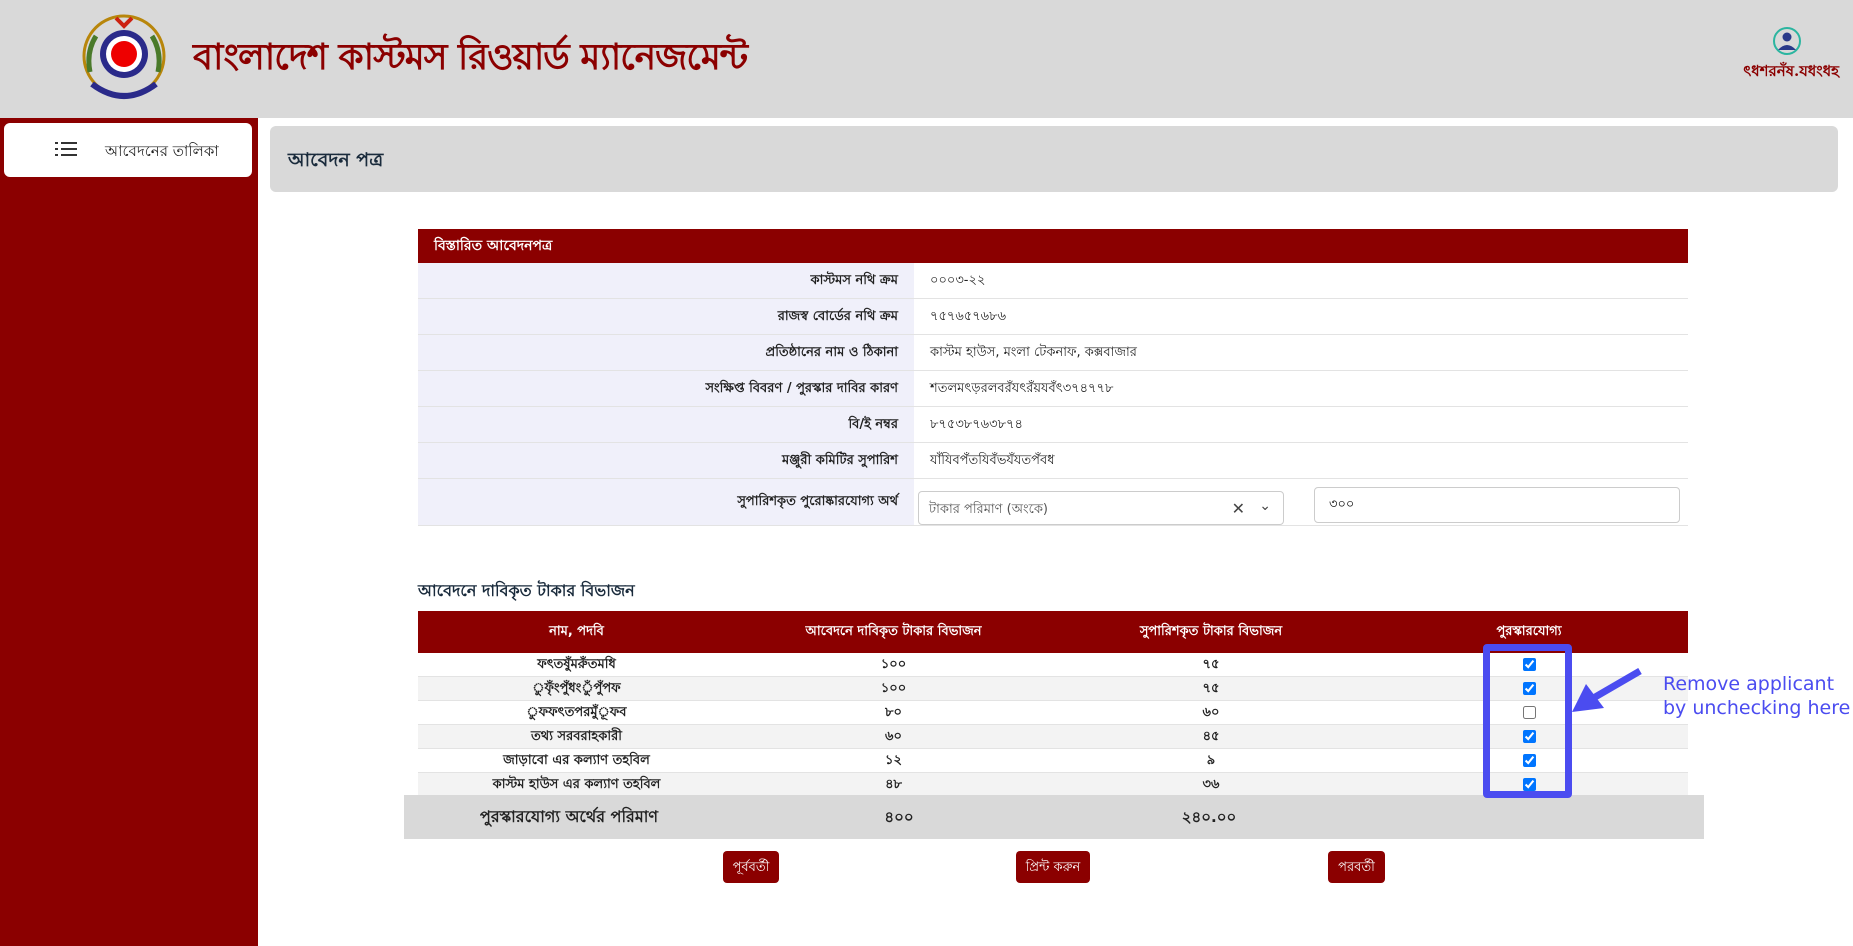 This screenshot has width=1853, height=946. Describe the element at coordinates (1211, 712) in the screenshot. I see `row-recommended: ৬০` at that location.